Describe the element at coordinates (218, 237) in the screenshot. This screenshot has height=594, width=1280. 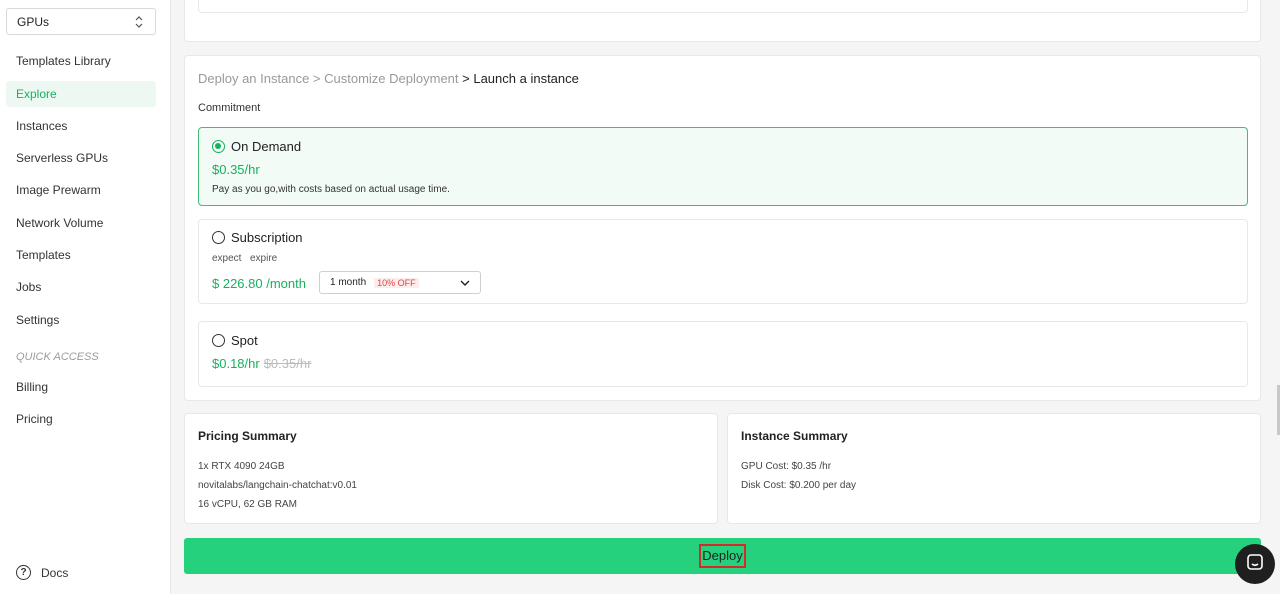
I see `subscription-radio` at that location.